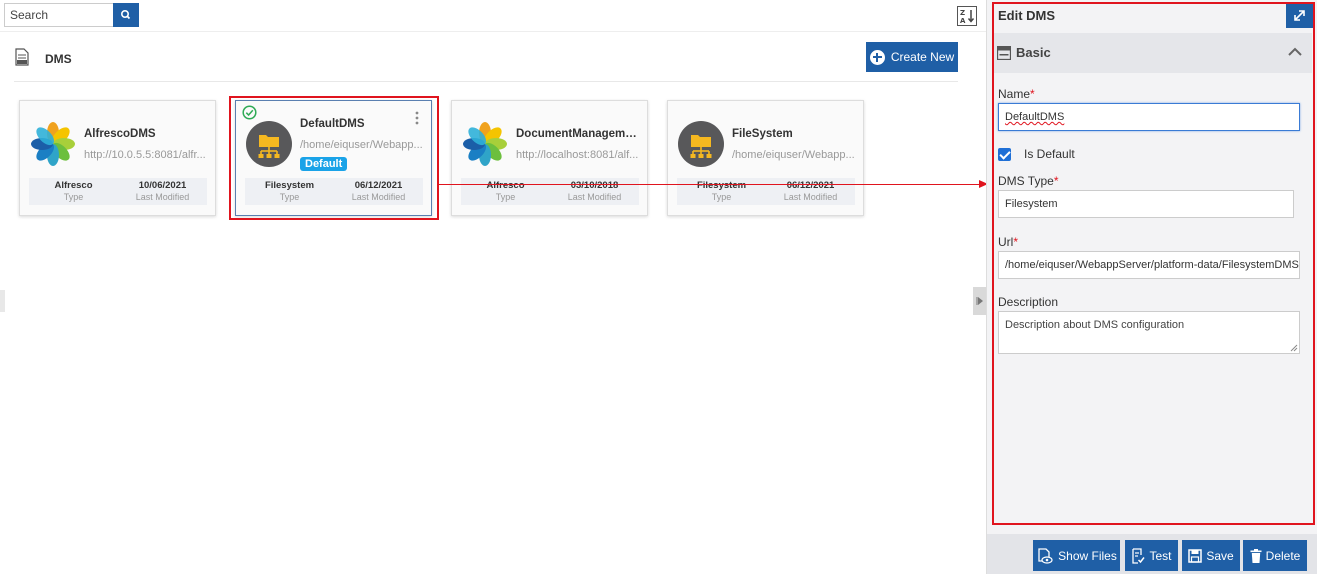 The image size is (1317, 574). I want to click on arrow-right-icon, so click(979, 301).